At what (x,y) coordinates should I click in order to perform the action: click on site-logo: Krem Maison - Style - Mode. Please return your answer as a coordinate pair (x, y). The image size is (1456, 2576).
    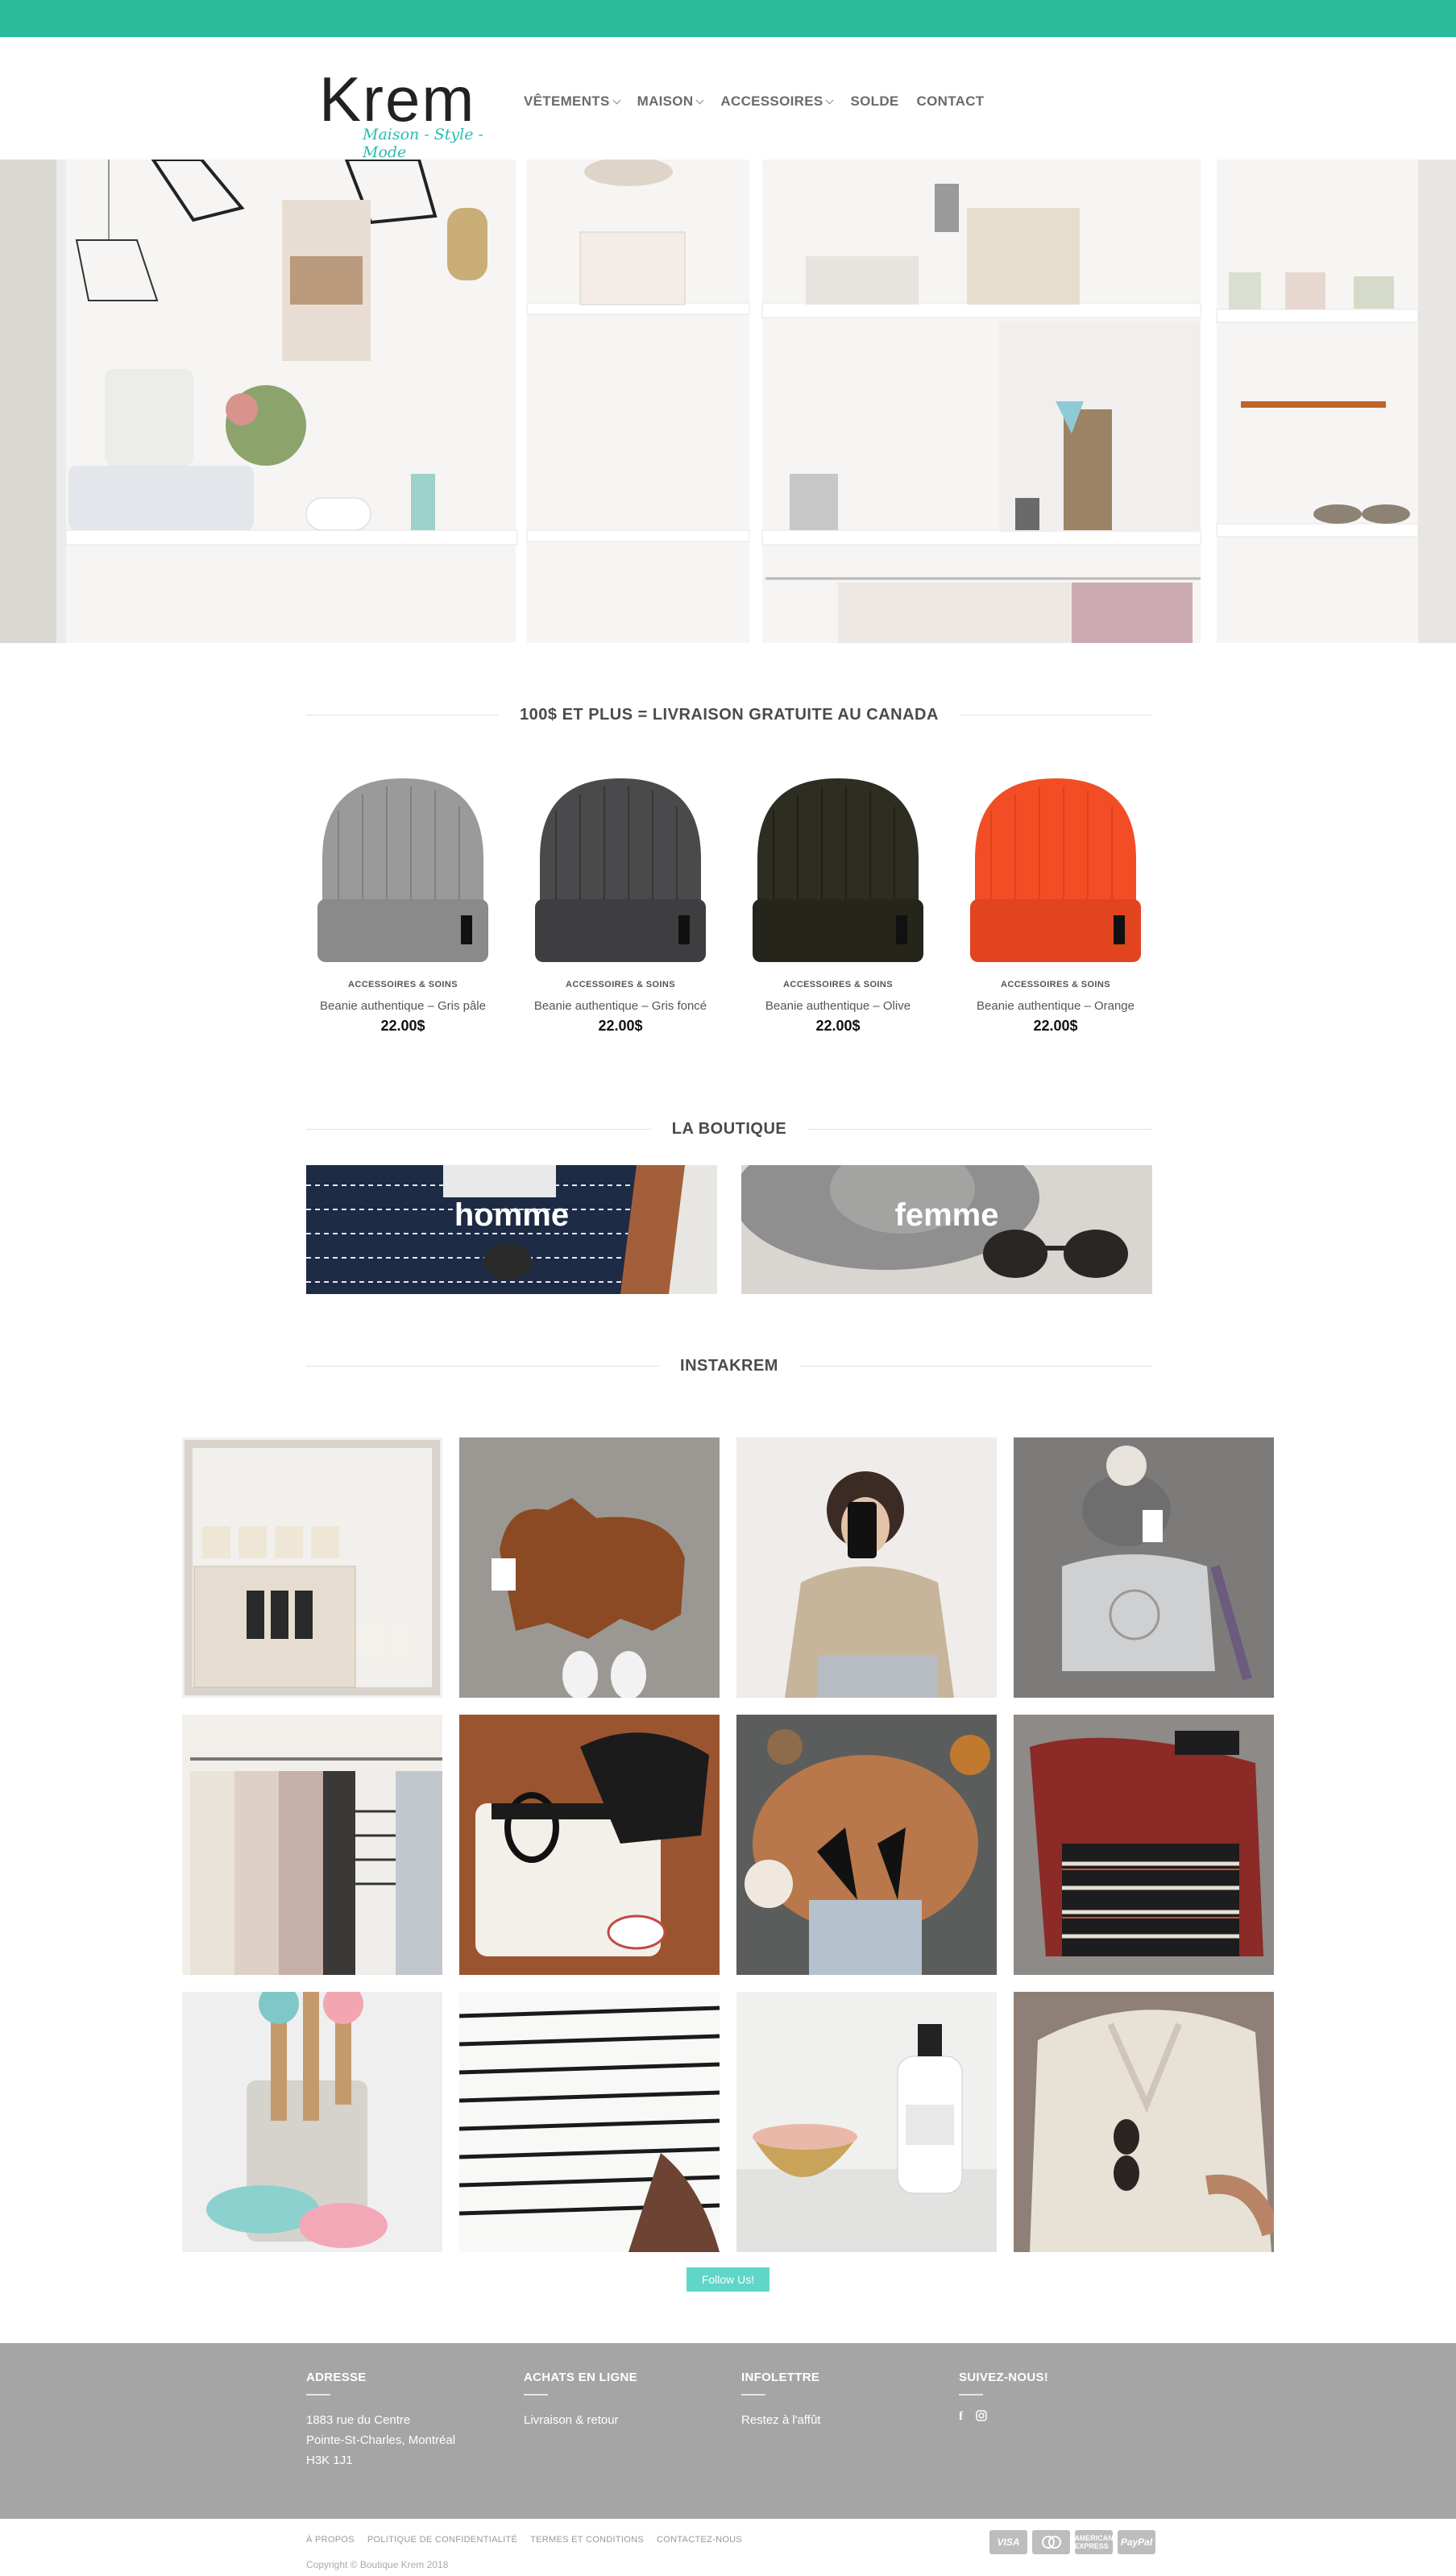
    Looking at the image, I should click on (403, 116).